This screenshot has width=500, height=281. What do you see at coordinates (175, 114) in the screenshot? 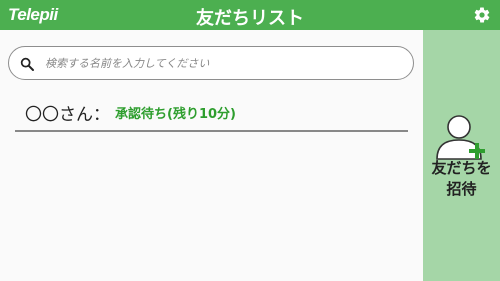
I see `friend-status-badge: 承認待ち(残り10分)` at bounding box center [175, 114].